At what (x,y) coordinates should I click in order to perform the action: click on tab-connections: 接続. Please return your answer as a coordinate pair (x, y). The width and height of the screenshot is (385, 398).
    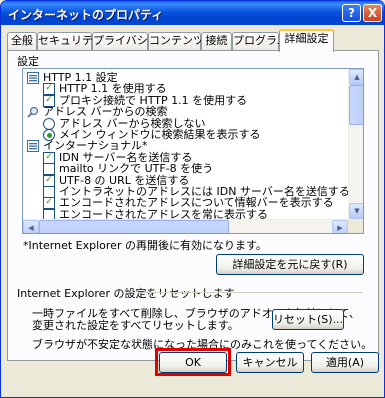
    Looking at the image, I should click on (216, 41).